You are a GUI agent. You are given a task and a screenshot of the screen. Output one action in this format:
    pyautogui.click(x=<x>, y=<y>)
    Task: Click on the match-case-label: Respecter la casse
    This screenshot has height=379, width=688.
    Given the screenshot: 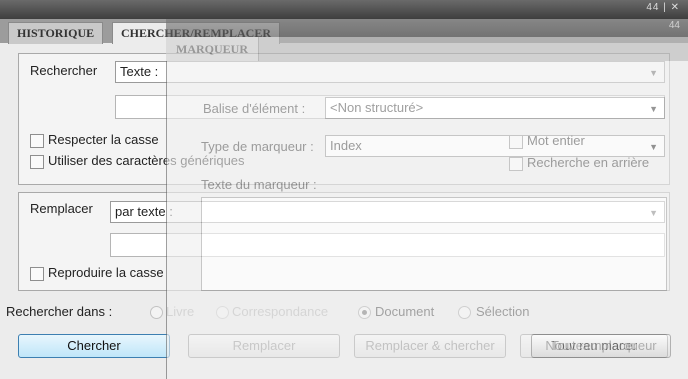 What is the action you would take?
    pyautogui.click(x=103, y=139)
    